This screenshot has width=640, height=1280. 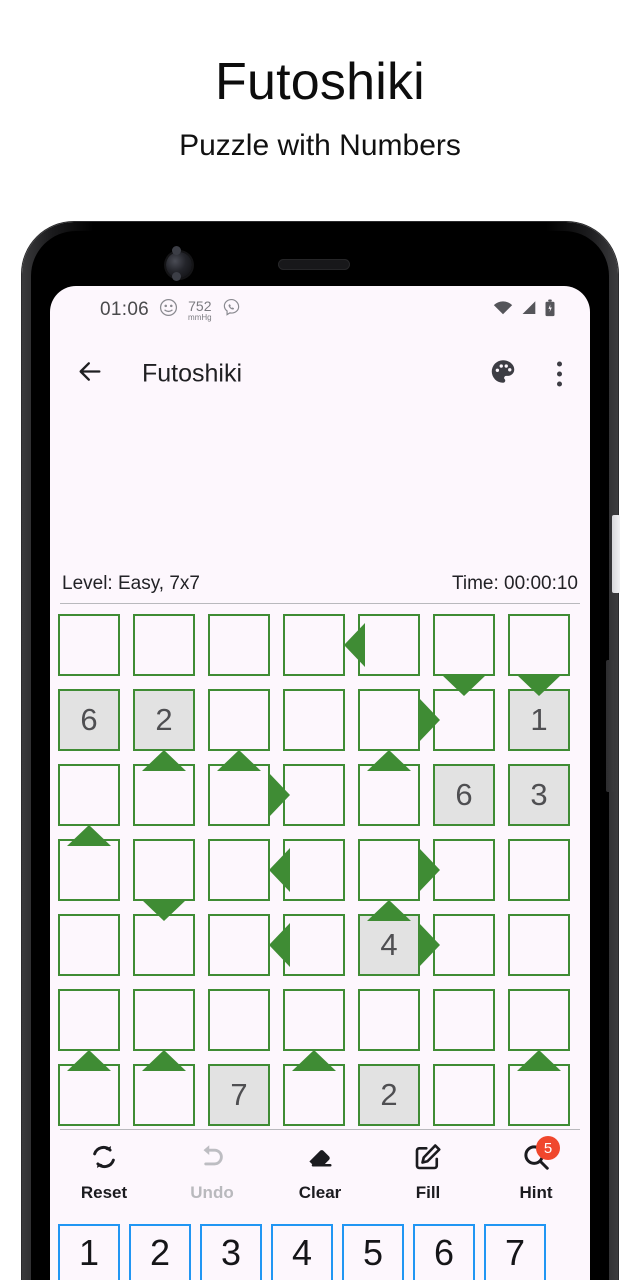 What do you see at coordinates (239, 1095) in the screenshot?
I see `board-cell-r7c3: 7` at bounding box center [239, 1095].